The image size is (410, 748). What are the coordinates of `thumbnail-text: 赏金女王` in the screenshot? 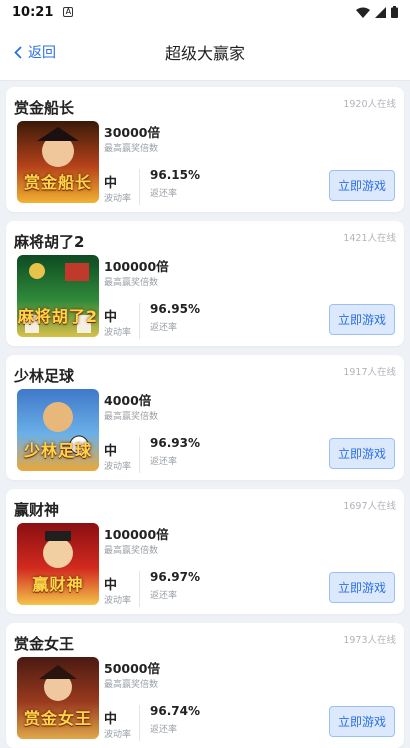 It's located at (57, 718).